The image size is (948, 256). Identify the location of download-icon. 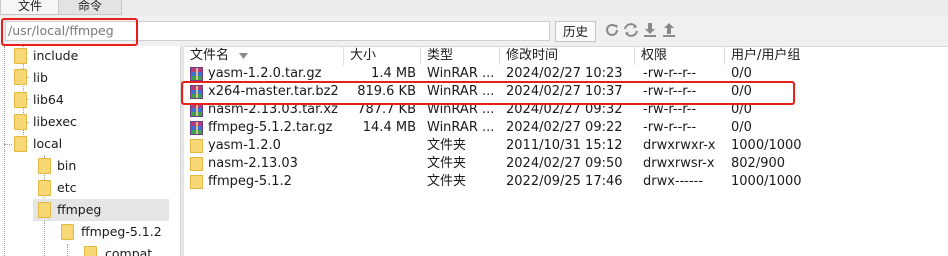
(650, 30).